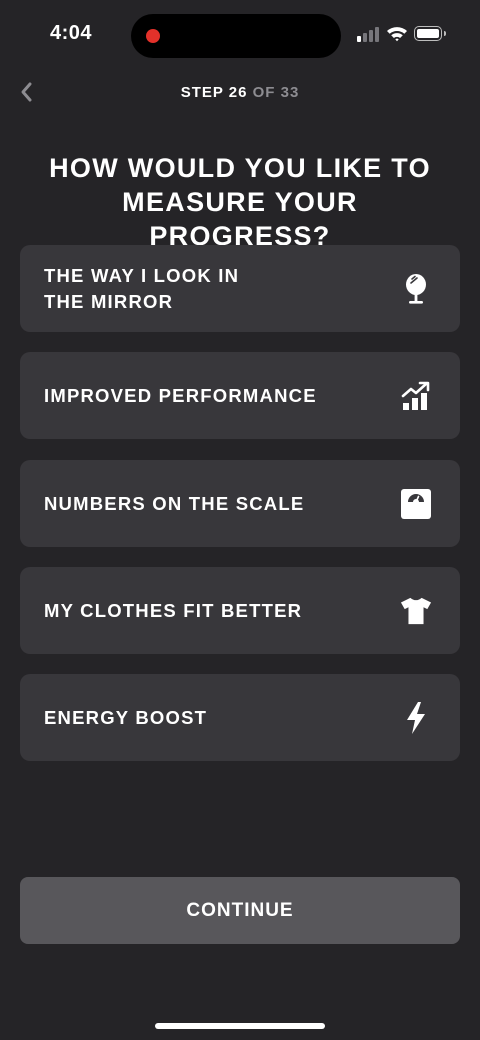 This screenshot has height=1040, width=480. Describe the element at coordinates (416, 504) in the screenshot. I see `scale-icon` at that location.